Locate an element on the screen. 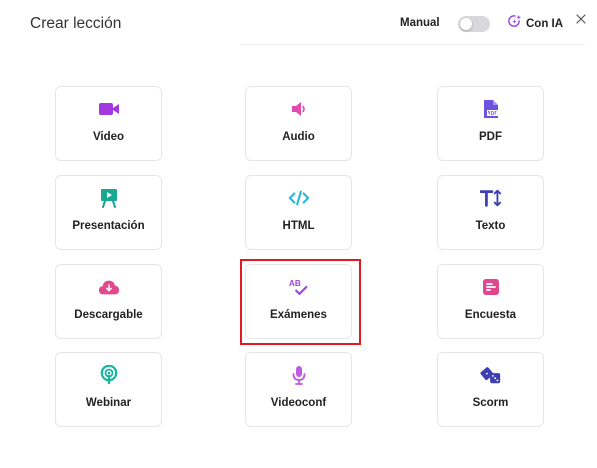 The image size is (597, 468). card-label: Audio is located at coordinates (298, 137).